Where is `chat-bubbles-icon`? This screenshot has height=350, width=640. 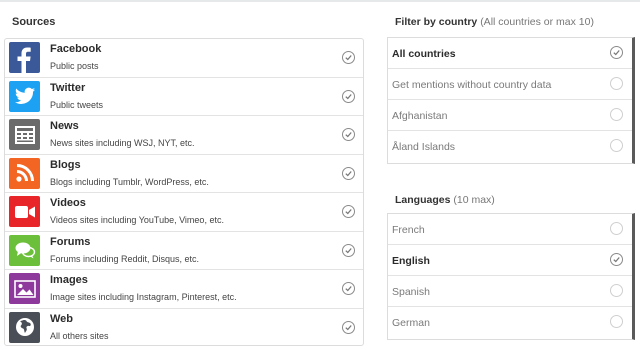 chat-bubbles-icon is located at coordinates (24, 250).